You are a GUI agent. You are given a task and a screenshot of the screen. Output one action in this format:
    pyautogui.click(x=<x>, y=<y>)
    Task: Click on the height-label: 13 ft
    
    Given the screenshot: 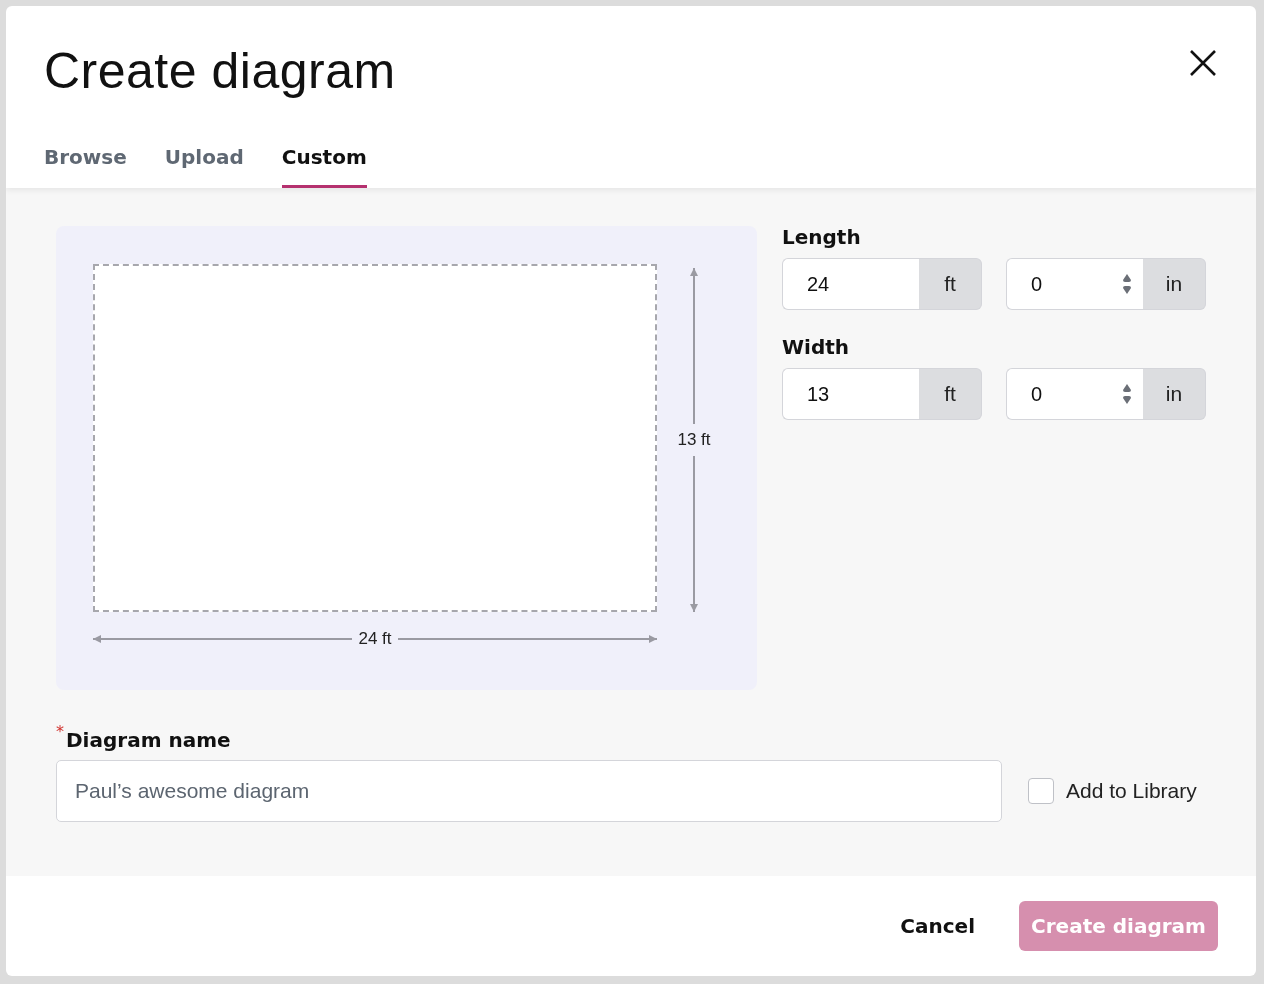 What is the action you would take?
    pyautogui.click(x=694, y=440)
    